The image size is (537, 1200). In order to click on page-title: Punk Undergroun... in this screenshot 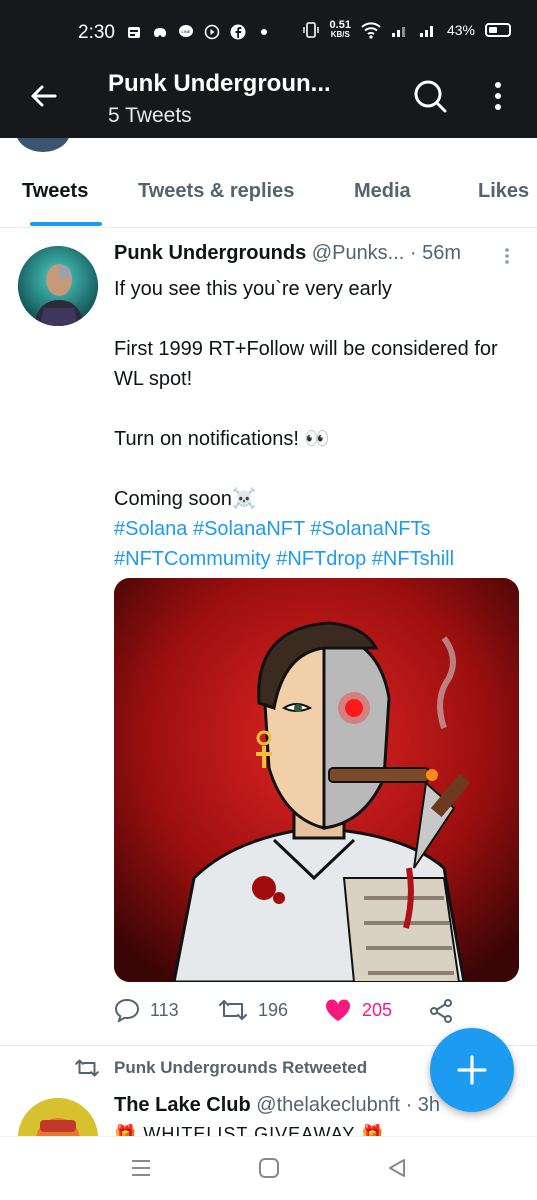, I will do `click(219, 83)`.